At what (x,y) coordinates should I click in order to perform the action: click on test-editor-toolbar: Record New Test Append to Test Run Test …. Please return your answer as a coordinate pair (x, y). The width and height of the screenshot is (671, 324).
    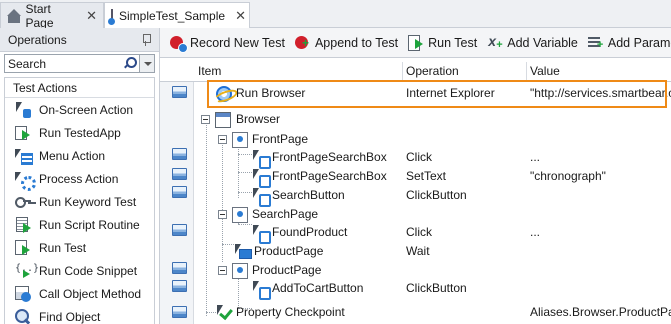
    Looking at the image, I should click on (415, 43).